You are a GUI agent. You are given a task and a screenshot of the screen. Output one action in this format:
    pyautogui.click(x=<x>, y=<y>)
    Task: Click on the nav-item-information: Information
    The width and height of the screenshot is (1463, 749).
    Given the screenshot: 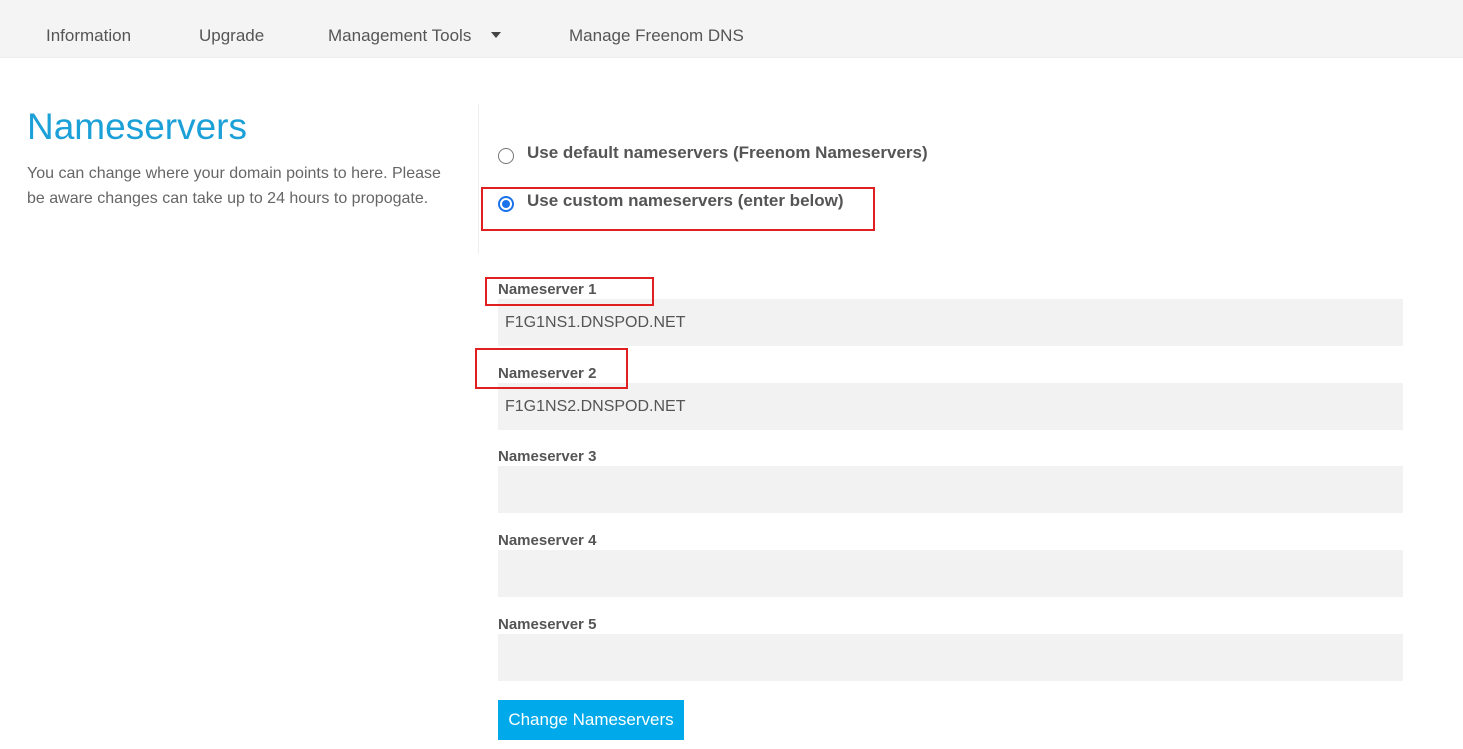 What is the action you would take?
    pyautogui.click(x=88, y=36)
    